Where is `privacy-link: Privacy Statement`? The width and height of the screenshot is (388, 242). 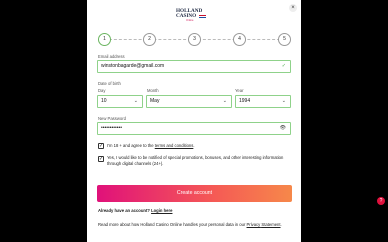 privacy-link: Privacy Statement is located at coordinates (264, 224).